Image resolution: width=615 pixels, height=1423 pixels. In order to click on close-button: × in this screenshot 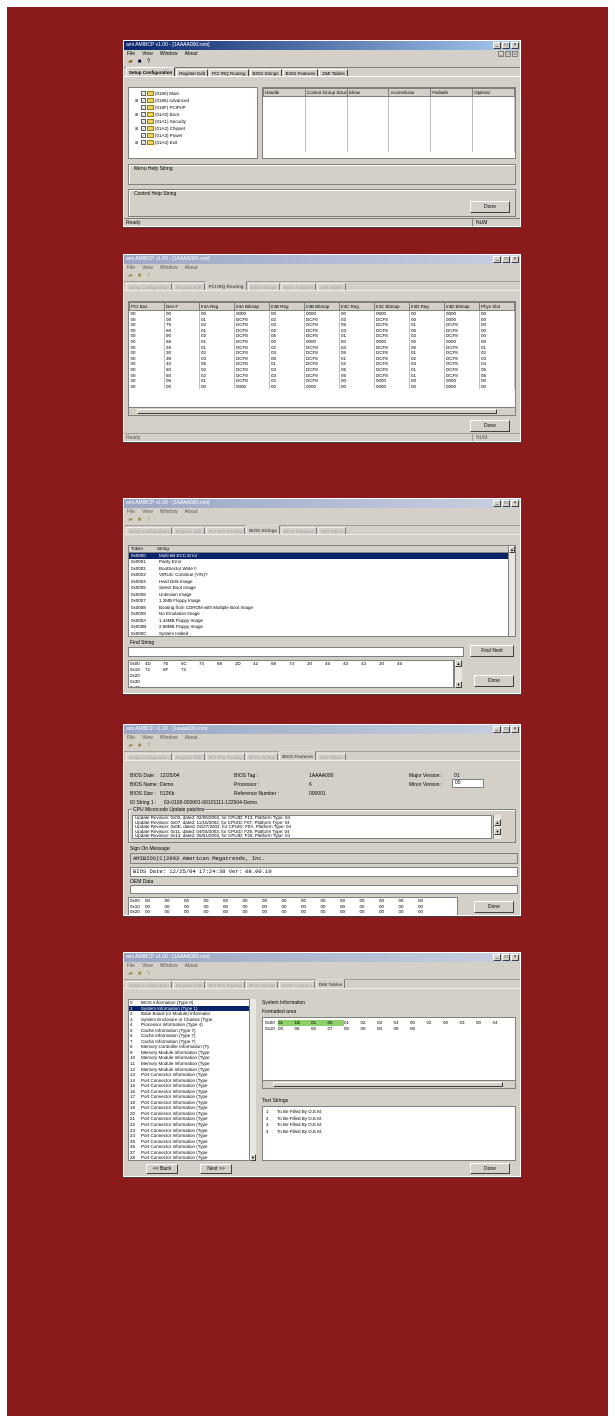, I will do `click(515, 503)`.